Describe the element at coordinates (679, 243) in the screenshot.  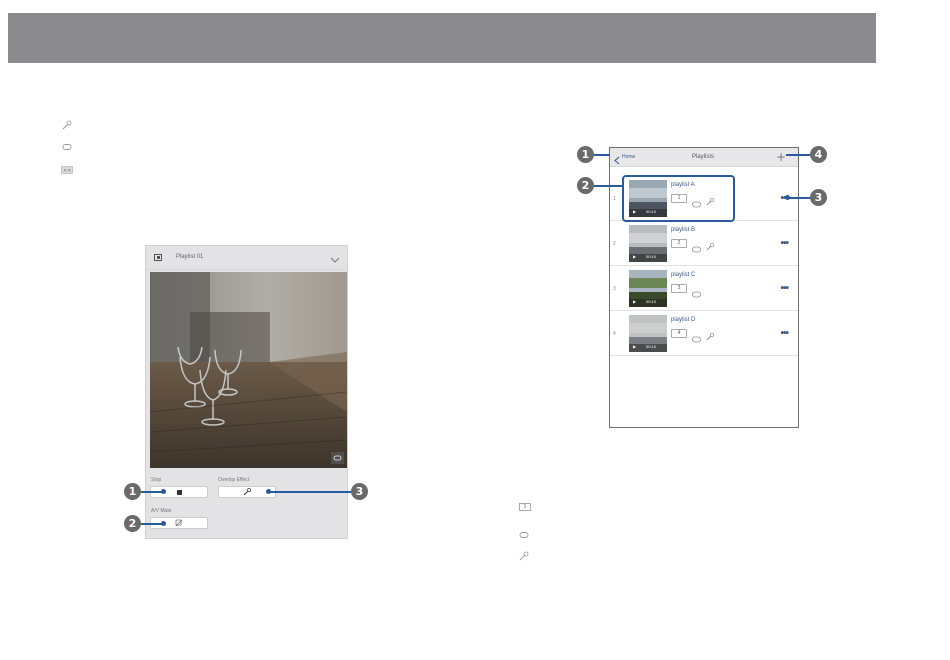
I see `playlist-count-badge: 2` at that location.